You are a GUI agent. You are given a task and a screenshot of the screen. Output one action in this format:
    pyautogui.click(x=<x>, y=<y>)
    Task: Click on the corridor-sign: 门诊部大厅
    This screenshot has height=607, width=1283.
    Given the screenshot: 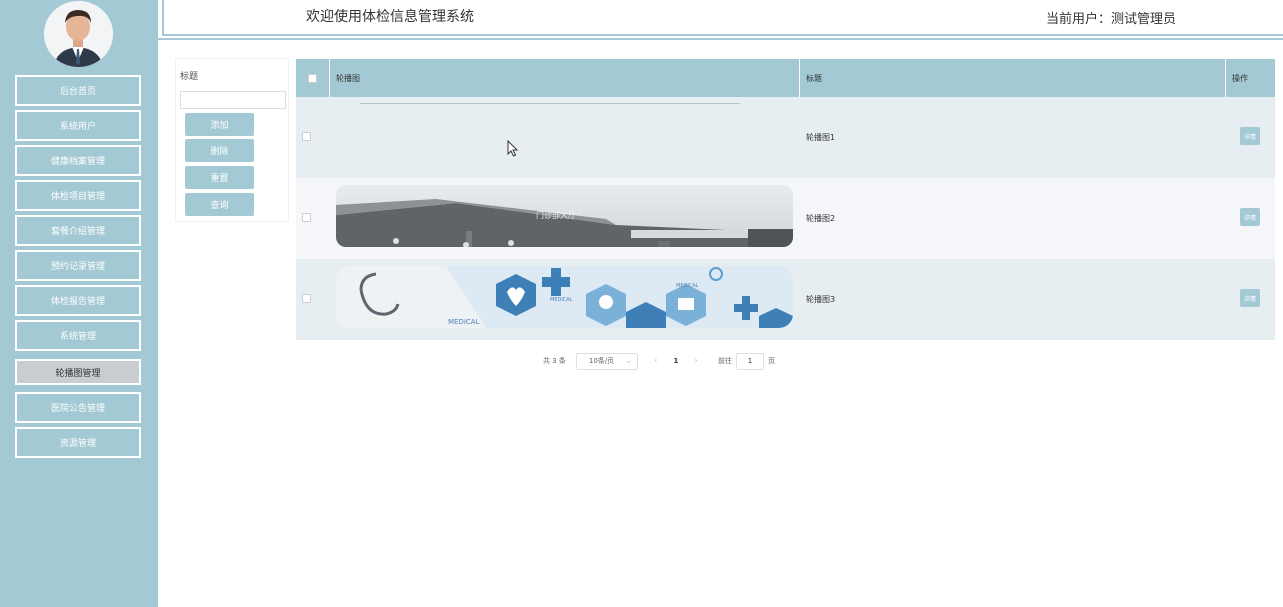 What is the action you would take?
    pyautogui.click(x=556, y=215)
    